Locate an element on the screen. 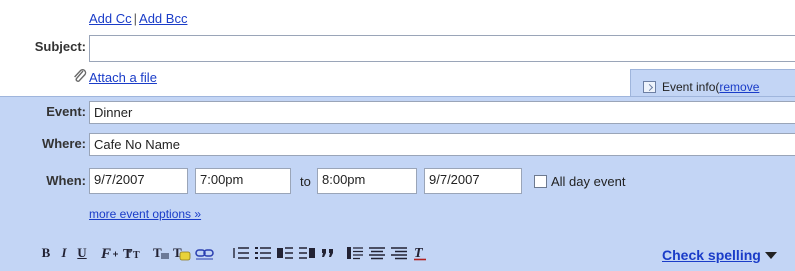  font-size-icon: TT is located at coordinates (133, 253).